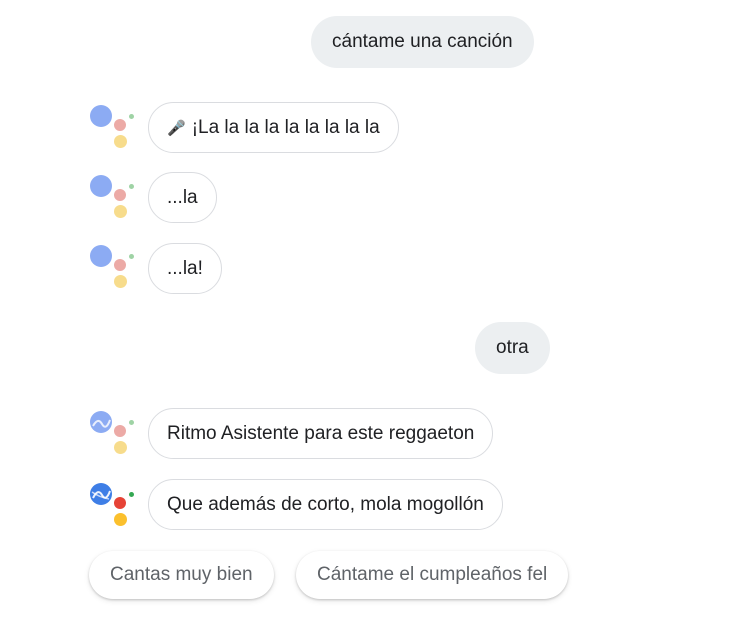 This screenshot has width=730, height=623. Describe the element at coordinates (432, 575) in the screenshot. I see `suggestion-chip: Cántame el cumpleaños fel` at that location.